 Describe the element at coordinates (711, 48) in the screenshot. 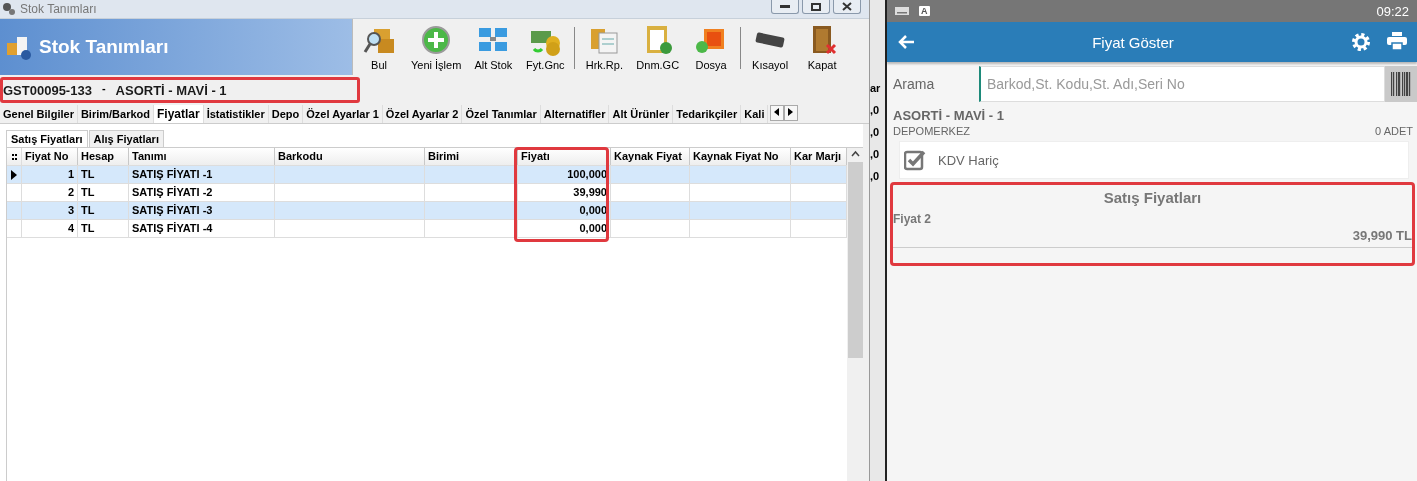

I see `toolbar-button: Dosya` at that location.